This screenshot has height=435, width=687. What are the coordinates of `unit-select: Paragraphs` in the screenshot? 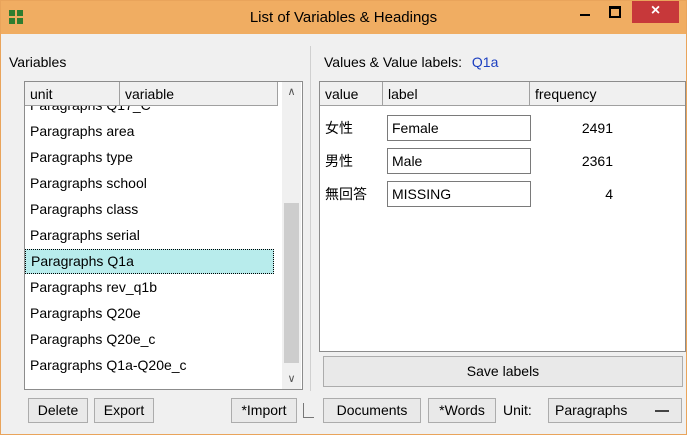 It's located at (615, 410).